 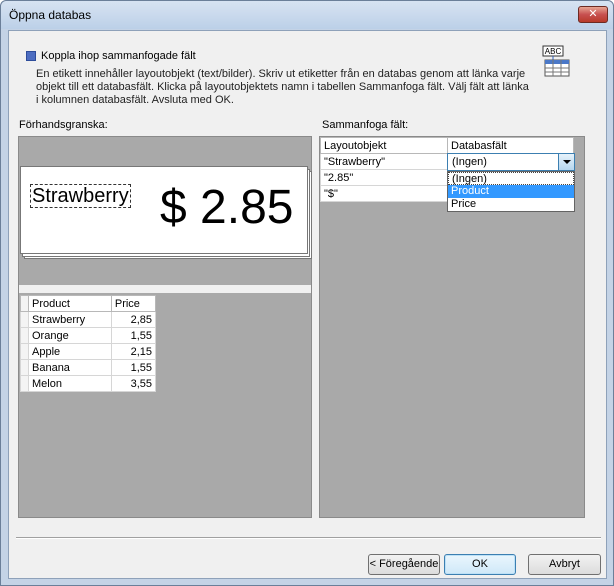 What do you see at coordinates (70, 335) in the screenshot?
I see `cell-product: Orange` at bounding box center [70, 335].